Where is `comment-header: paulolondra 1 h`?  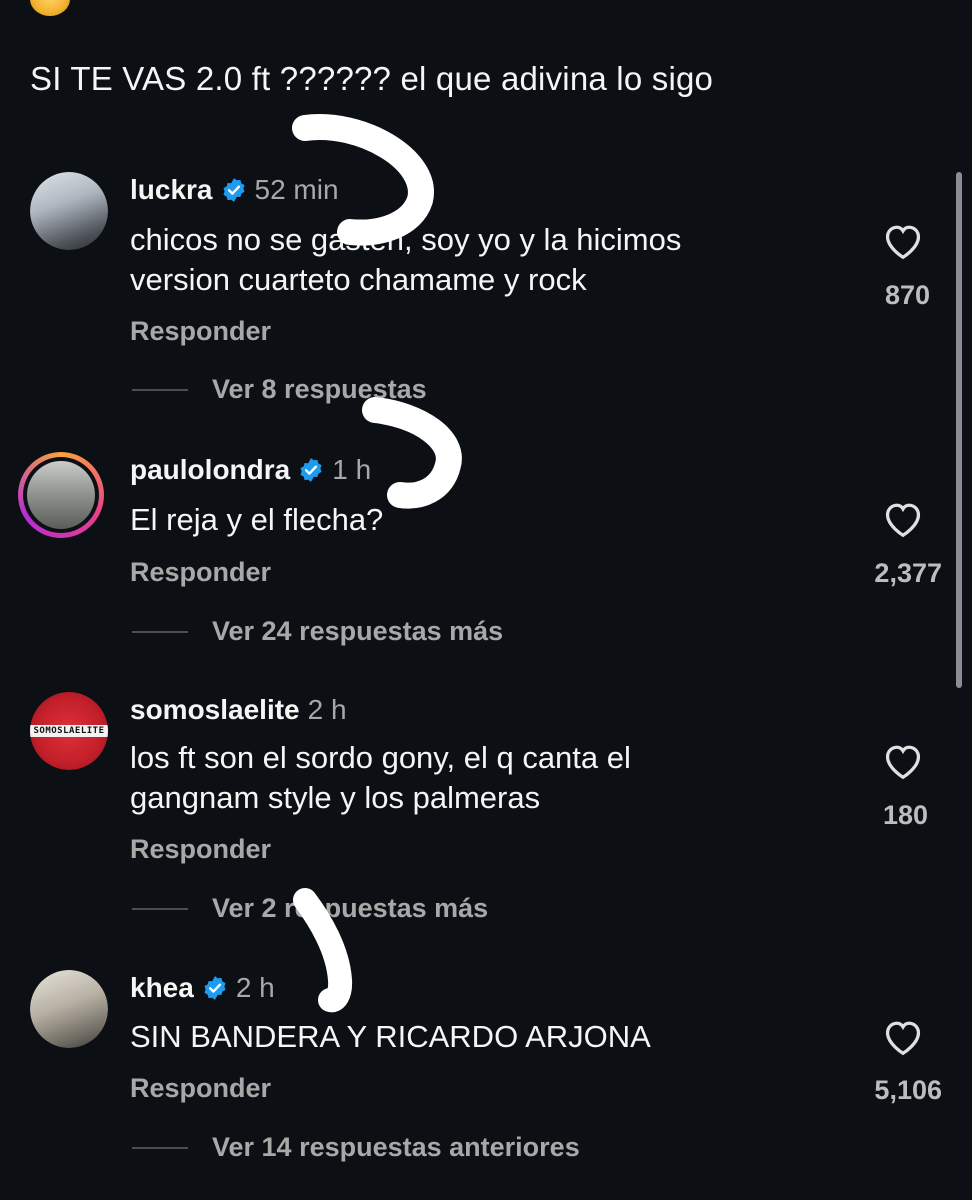 comment-header: paulolondra 1 h is located at coordinates (250, 470).